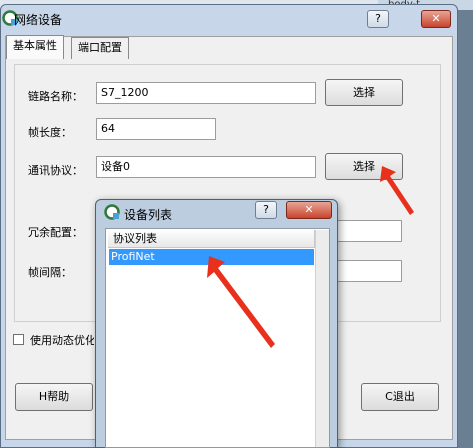  I want to click on device-list-help-button: ?, so click(266, 210).